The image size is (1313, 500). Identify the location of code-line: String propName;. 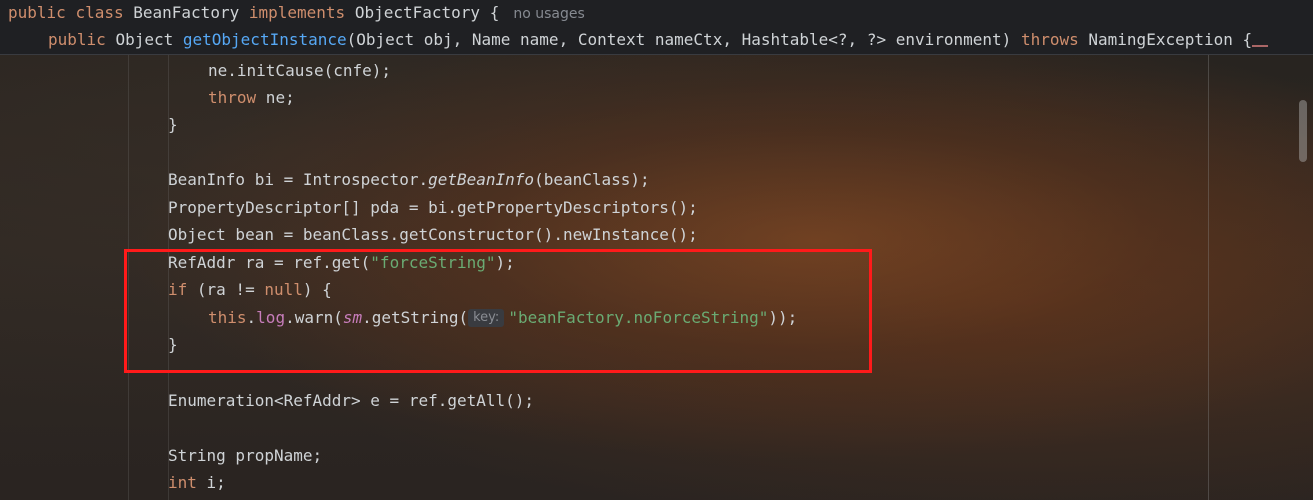
(245, 455).